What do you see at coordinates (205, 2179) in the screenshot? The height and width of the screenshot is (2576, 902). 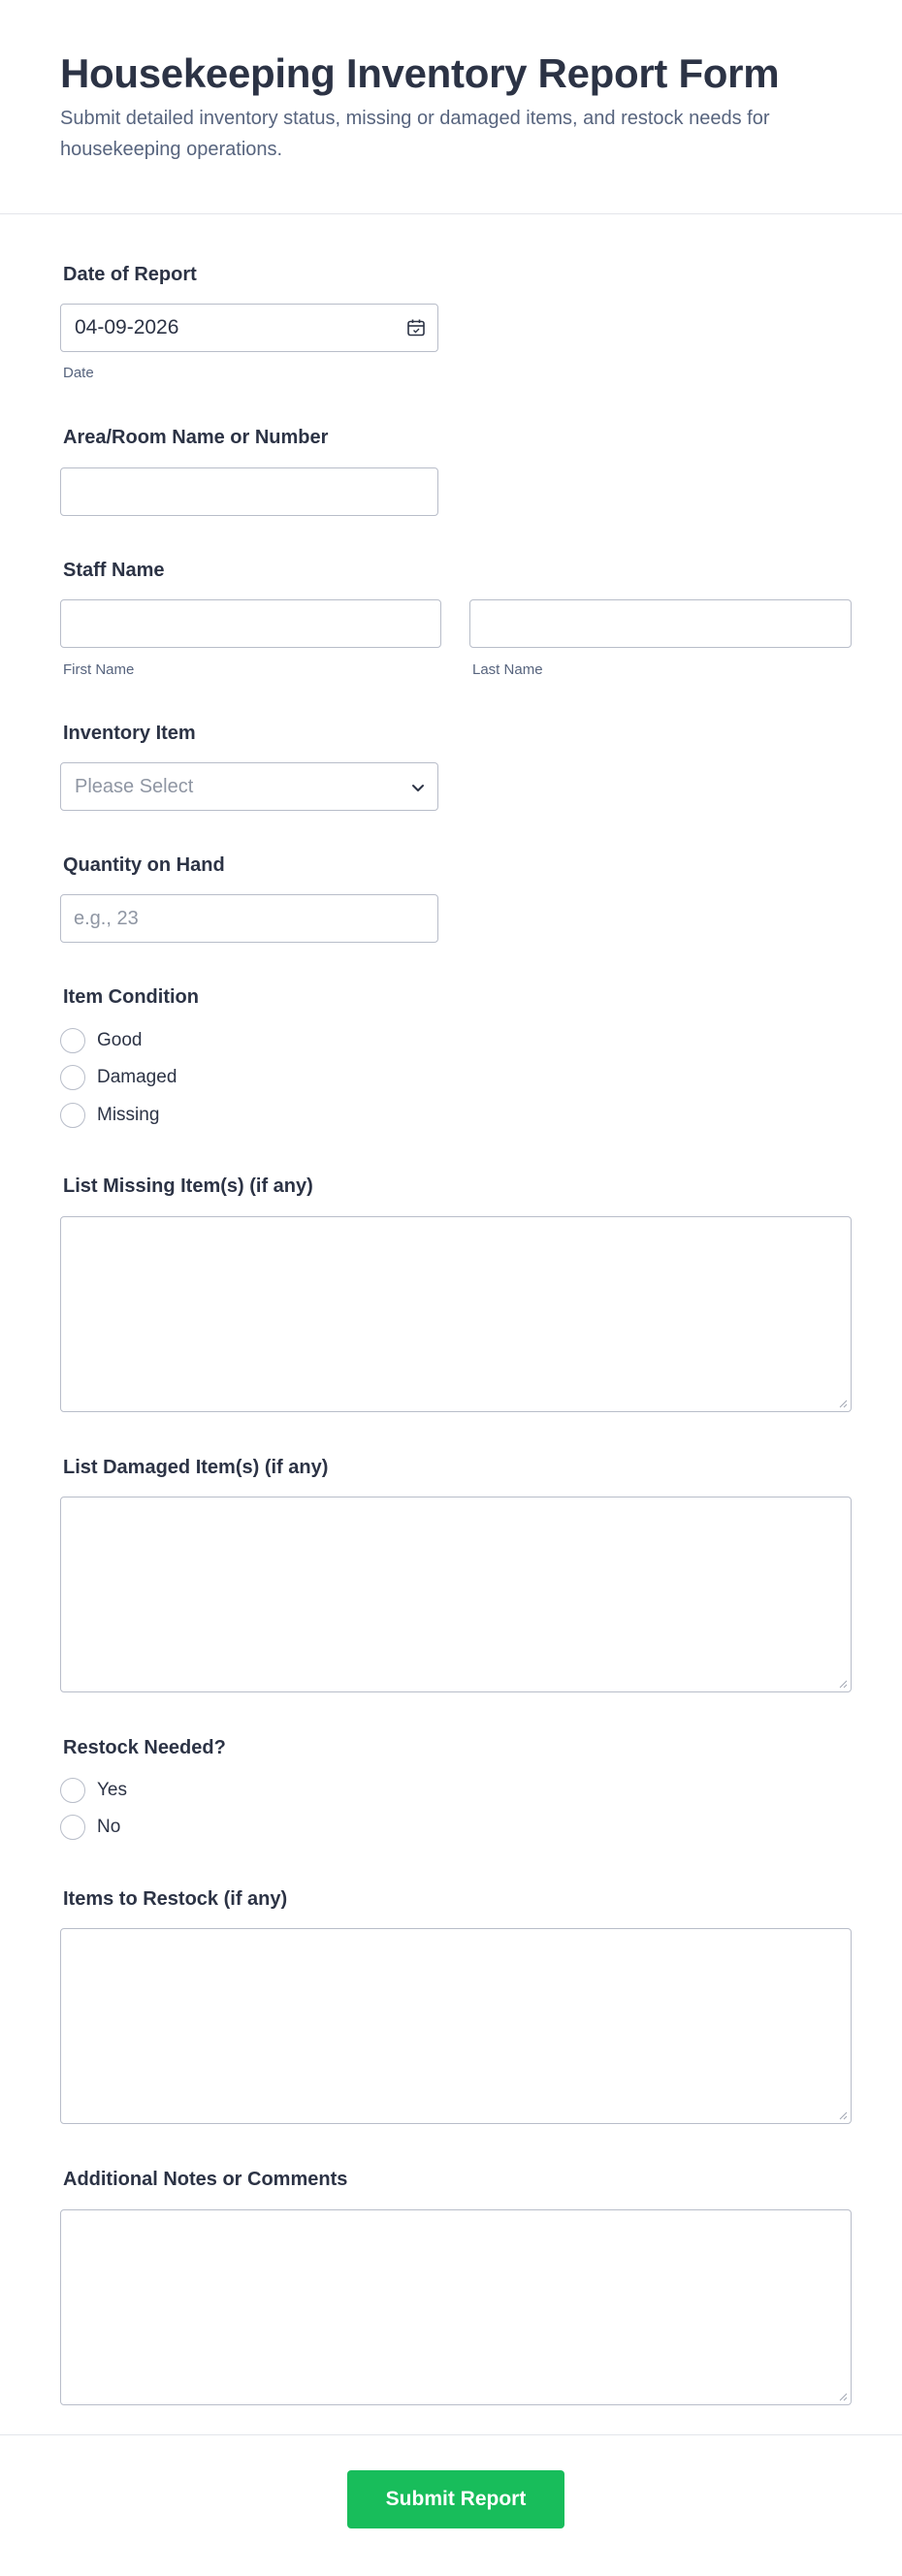 I see `notes-label: Additional Notes or Comments` at bounding box center [205, 2179].